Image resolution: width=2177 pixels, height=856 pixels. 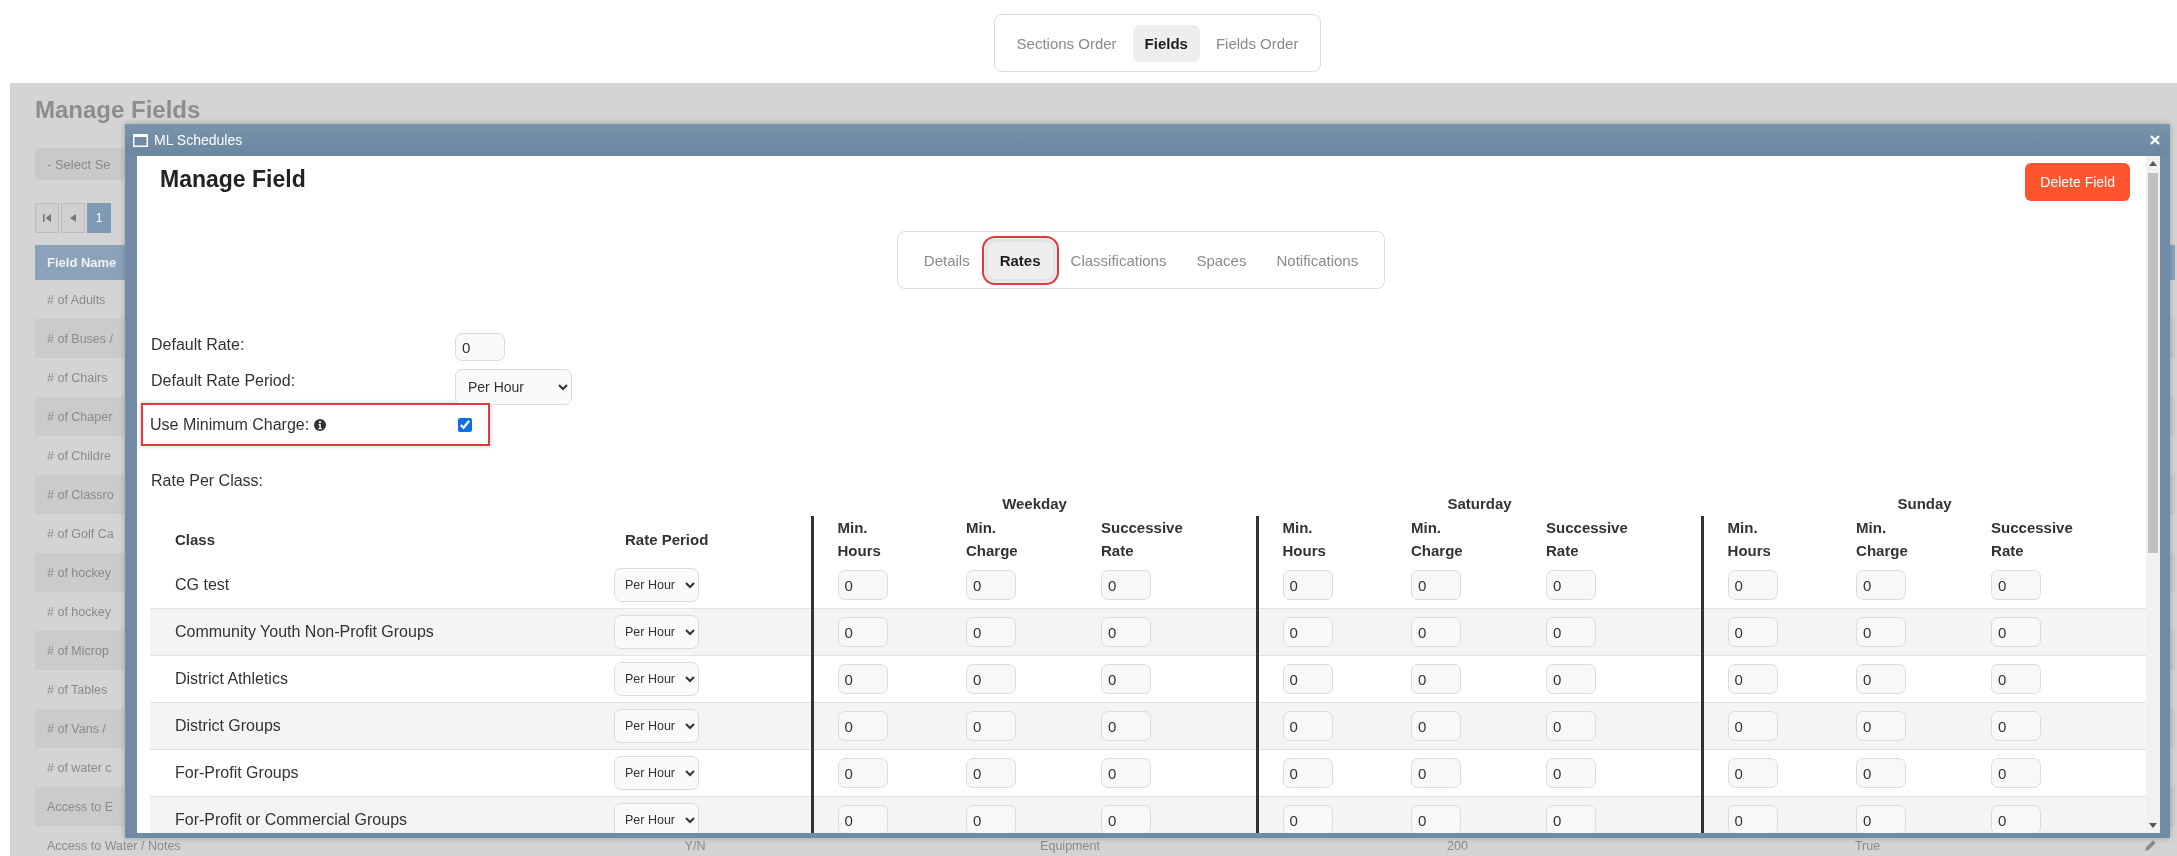 I want to click on column-header: Successive Rate, so click(x=1142, y=539).